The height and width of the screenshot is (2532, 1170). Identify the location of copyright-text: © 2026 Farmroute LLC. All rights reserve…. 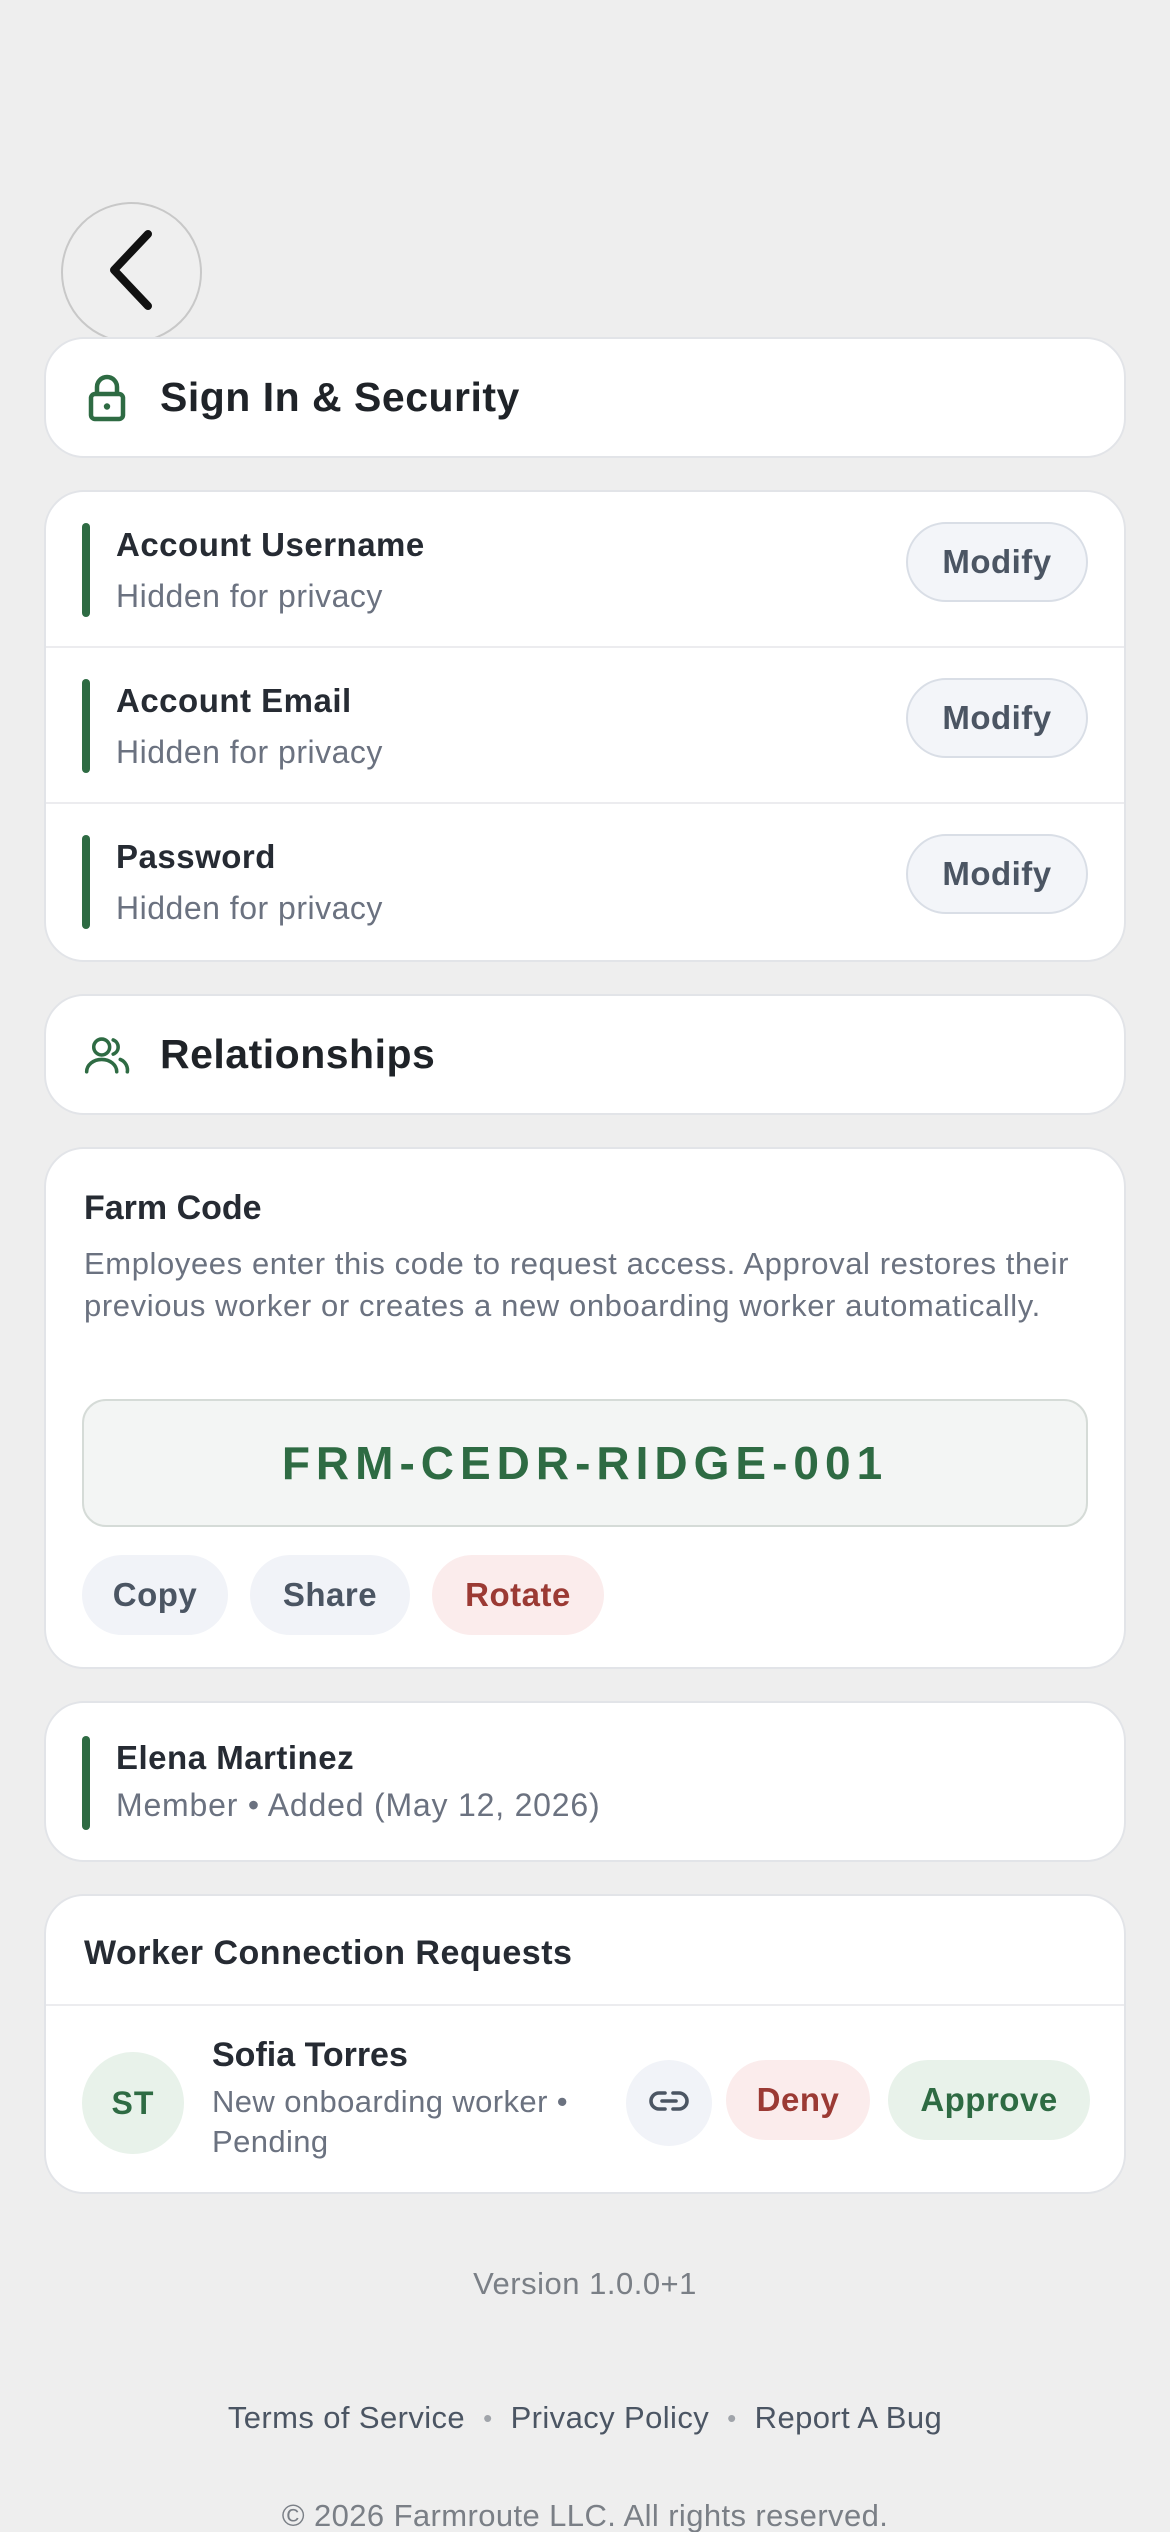
(585, 2515).